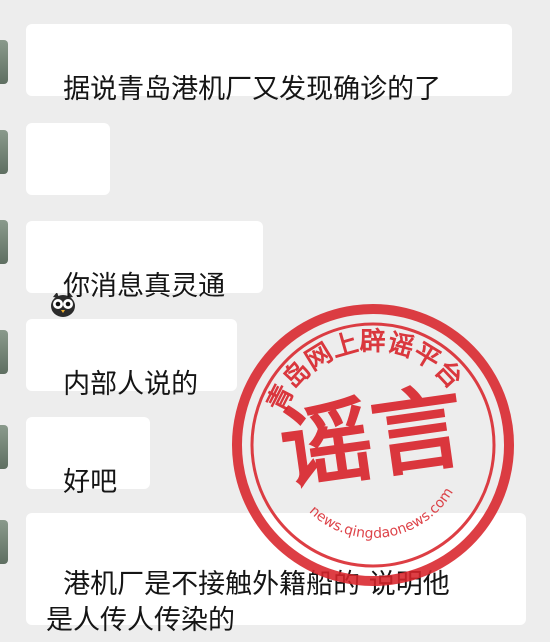  What do you see at coordinates (68, 220) in the screenshot?
I see `message-bubble` at bounding box center [68, 220].